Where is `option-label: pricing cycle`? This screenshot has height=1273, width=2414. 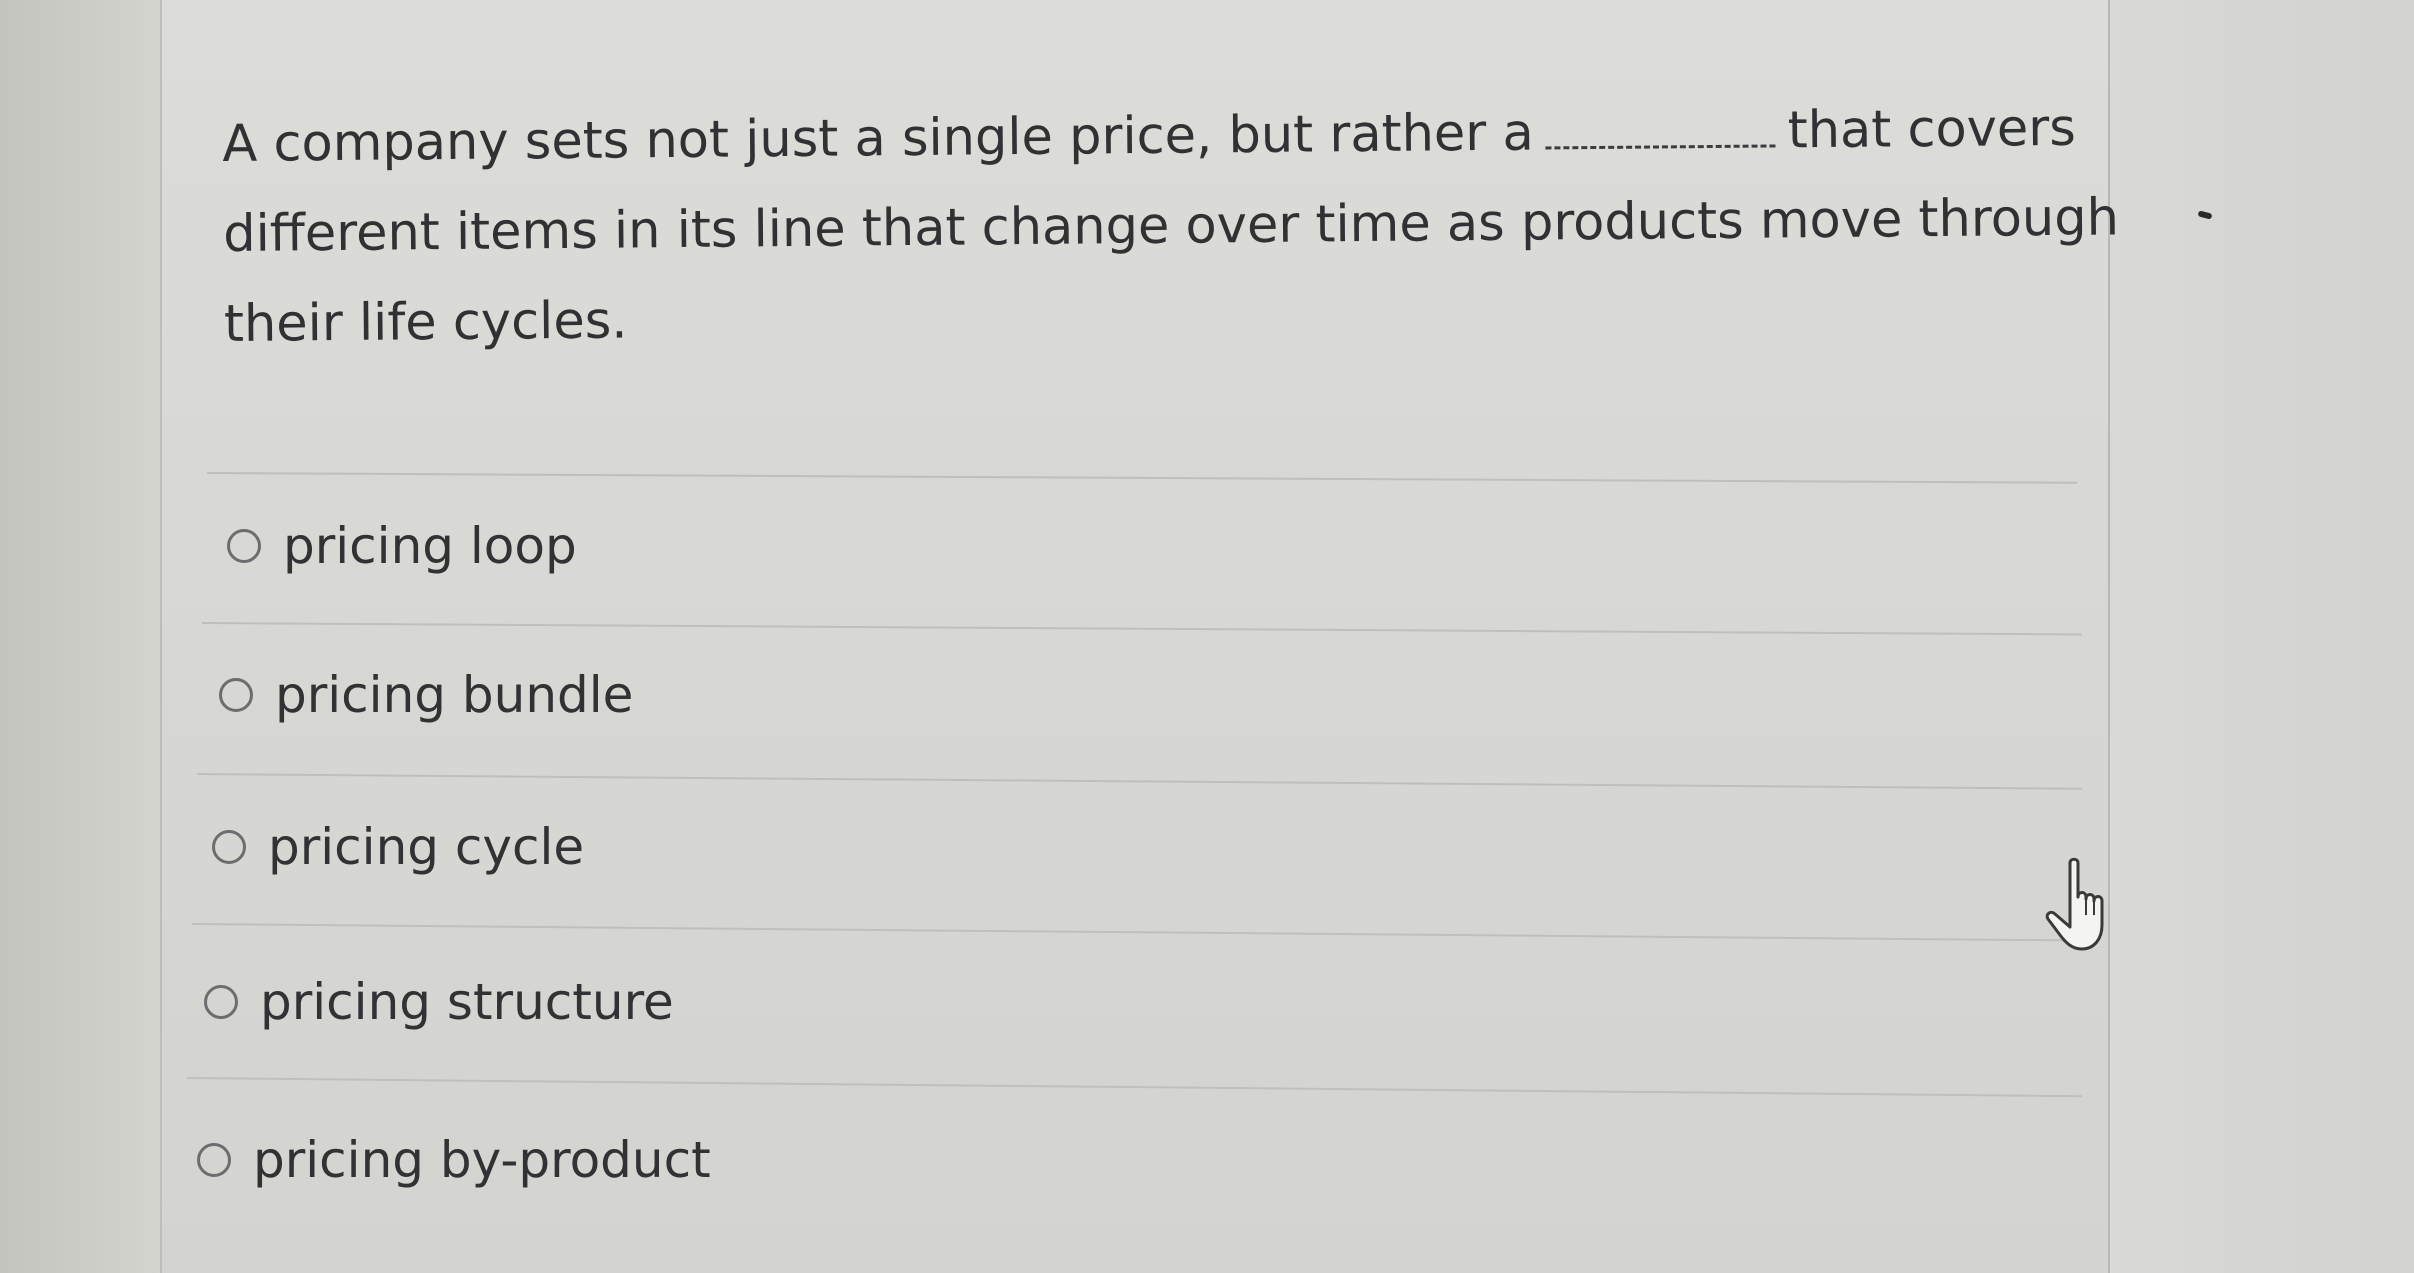
option-label: pricing cycle is located at coordinates (426, 847).